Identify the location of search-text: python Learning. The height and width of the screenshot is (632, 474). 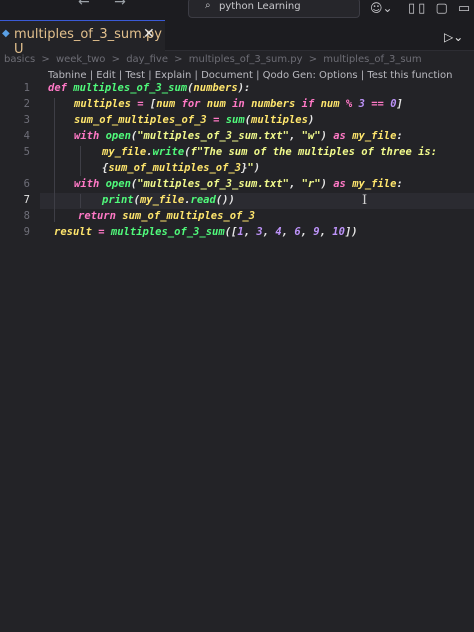
(260, 6).